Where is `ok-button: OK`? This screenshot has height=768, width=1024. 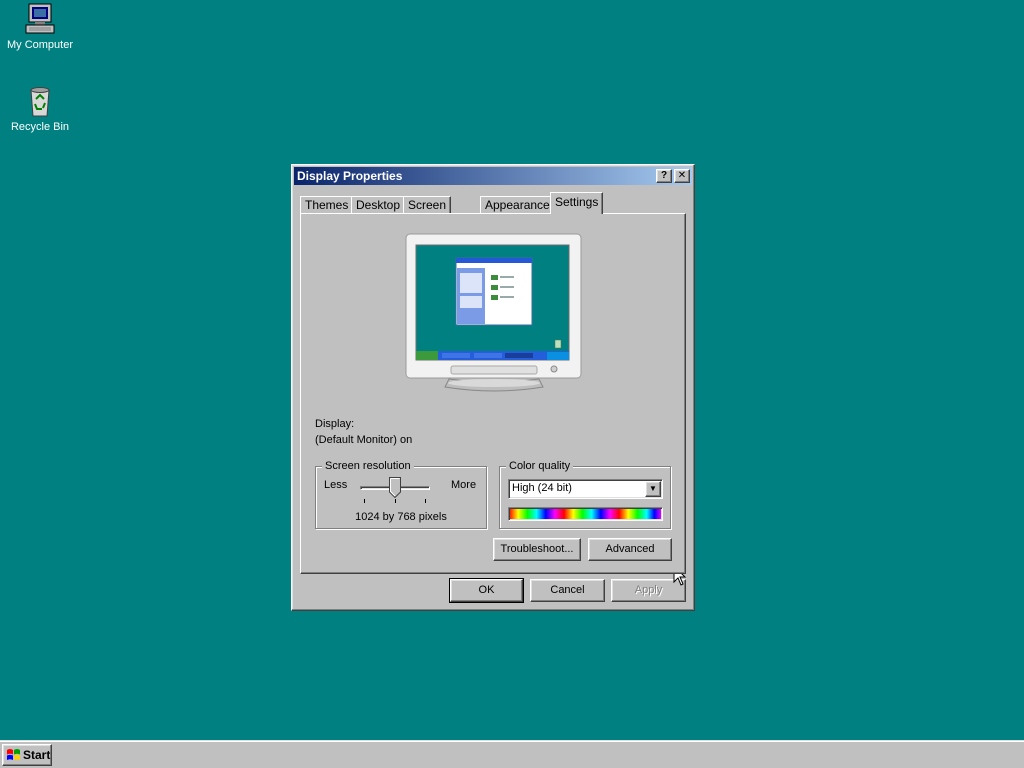 ok-button: OK is located at coordinates (486, 590).